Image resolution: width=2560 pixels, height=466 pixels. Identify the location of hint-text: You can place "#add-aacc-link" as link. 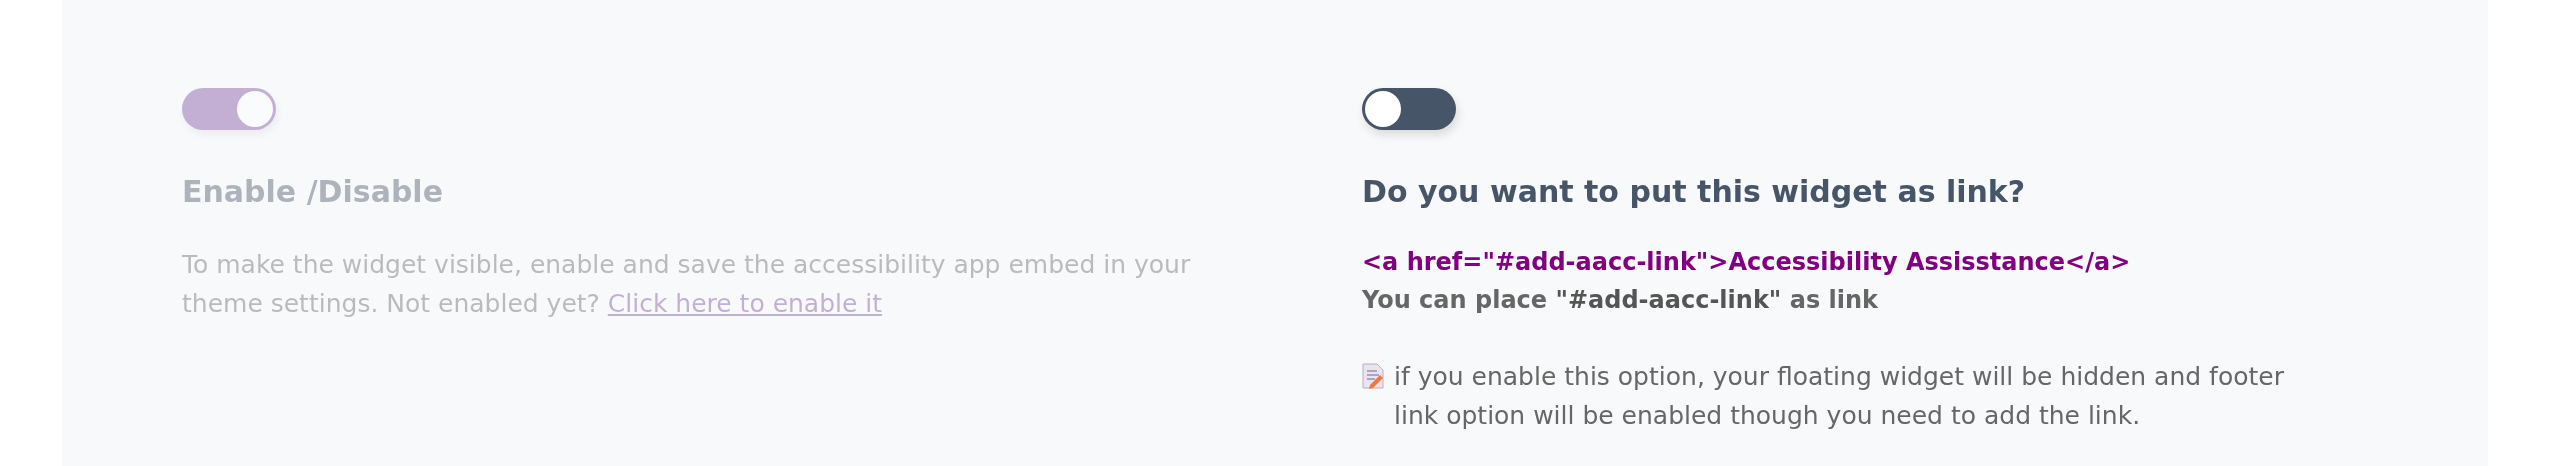
(1620, 300).